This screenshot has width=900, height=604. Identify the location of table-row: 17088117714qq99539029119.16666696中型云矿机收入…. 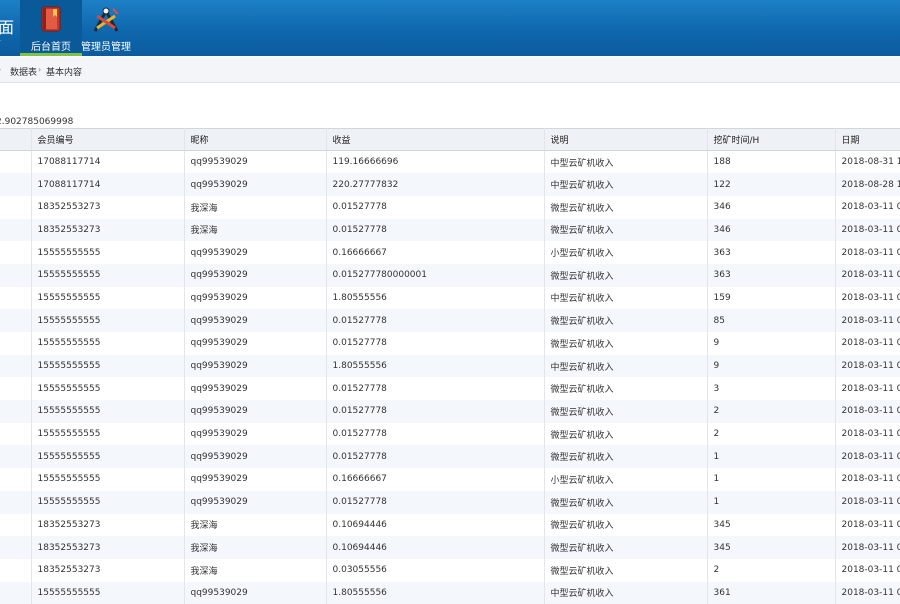
(450, 162).